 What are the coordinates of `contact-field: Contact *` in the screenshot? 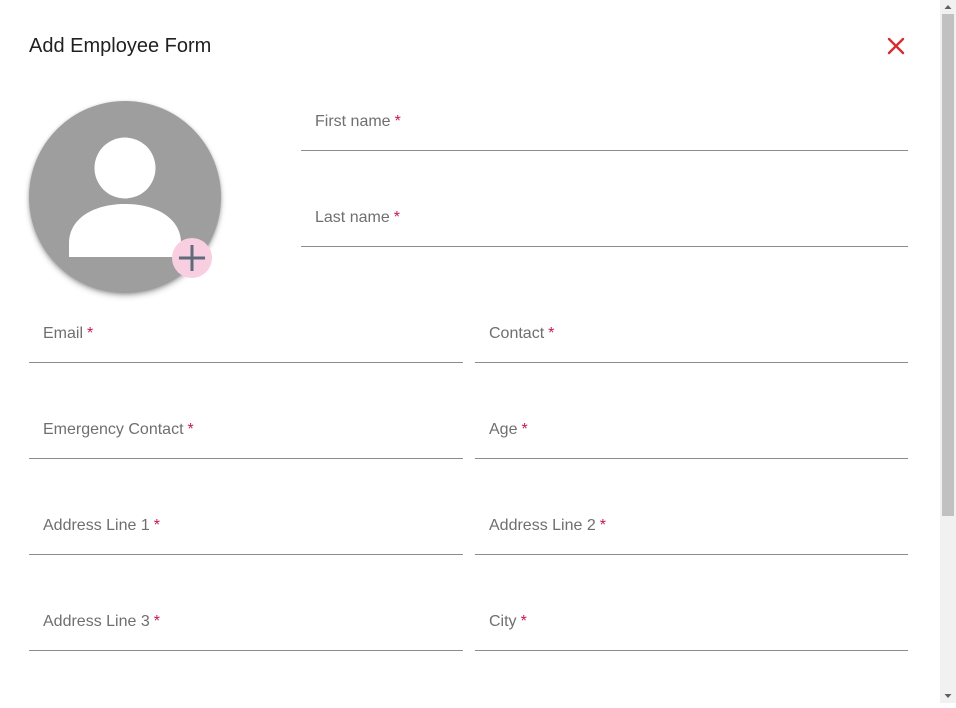 It's located at (691, 338).